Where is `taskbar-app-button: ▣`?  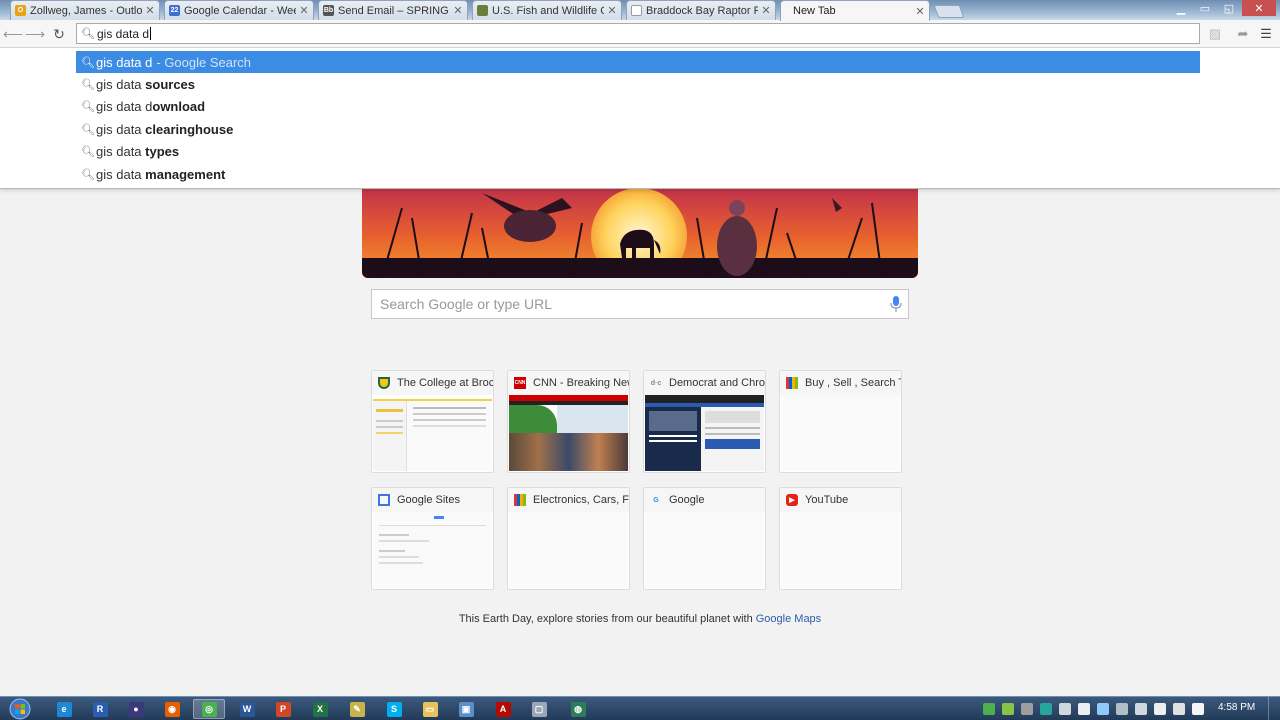
taskbar-app-button: ▣ is located at coordinates (466, 709).